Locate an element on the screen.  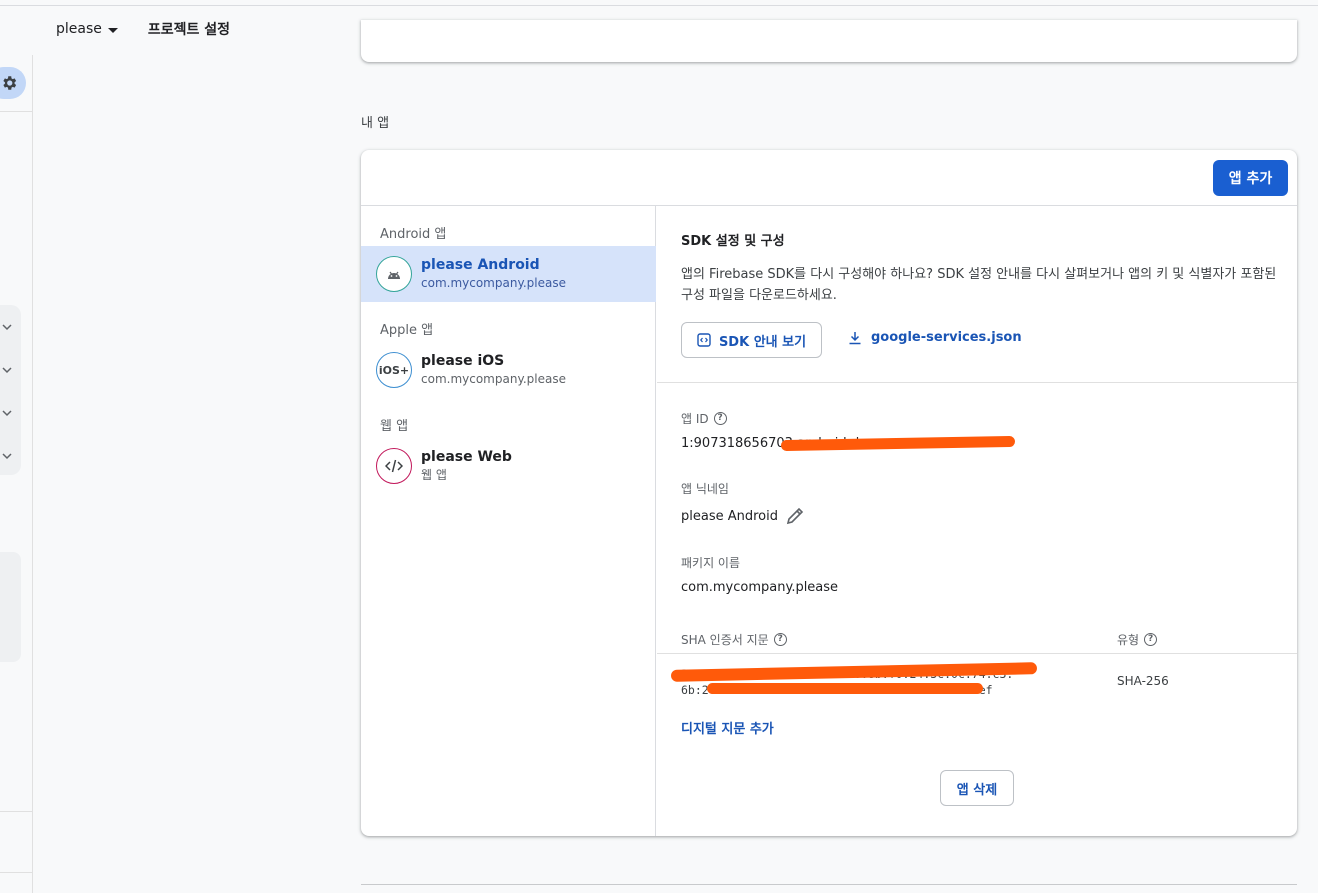
gear-icon is located at coordinates (10, 83).